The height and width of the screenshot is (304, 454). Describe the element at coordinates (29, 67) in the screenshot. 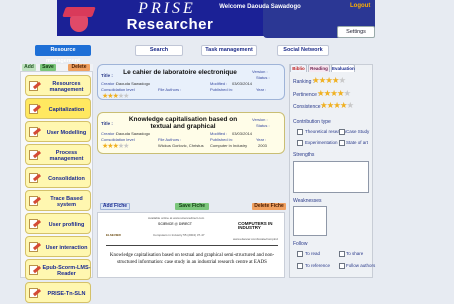

I see `sidebar-add-button: Add` at that location.